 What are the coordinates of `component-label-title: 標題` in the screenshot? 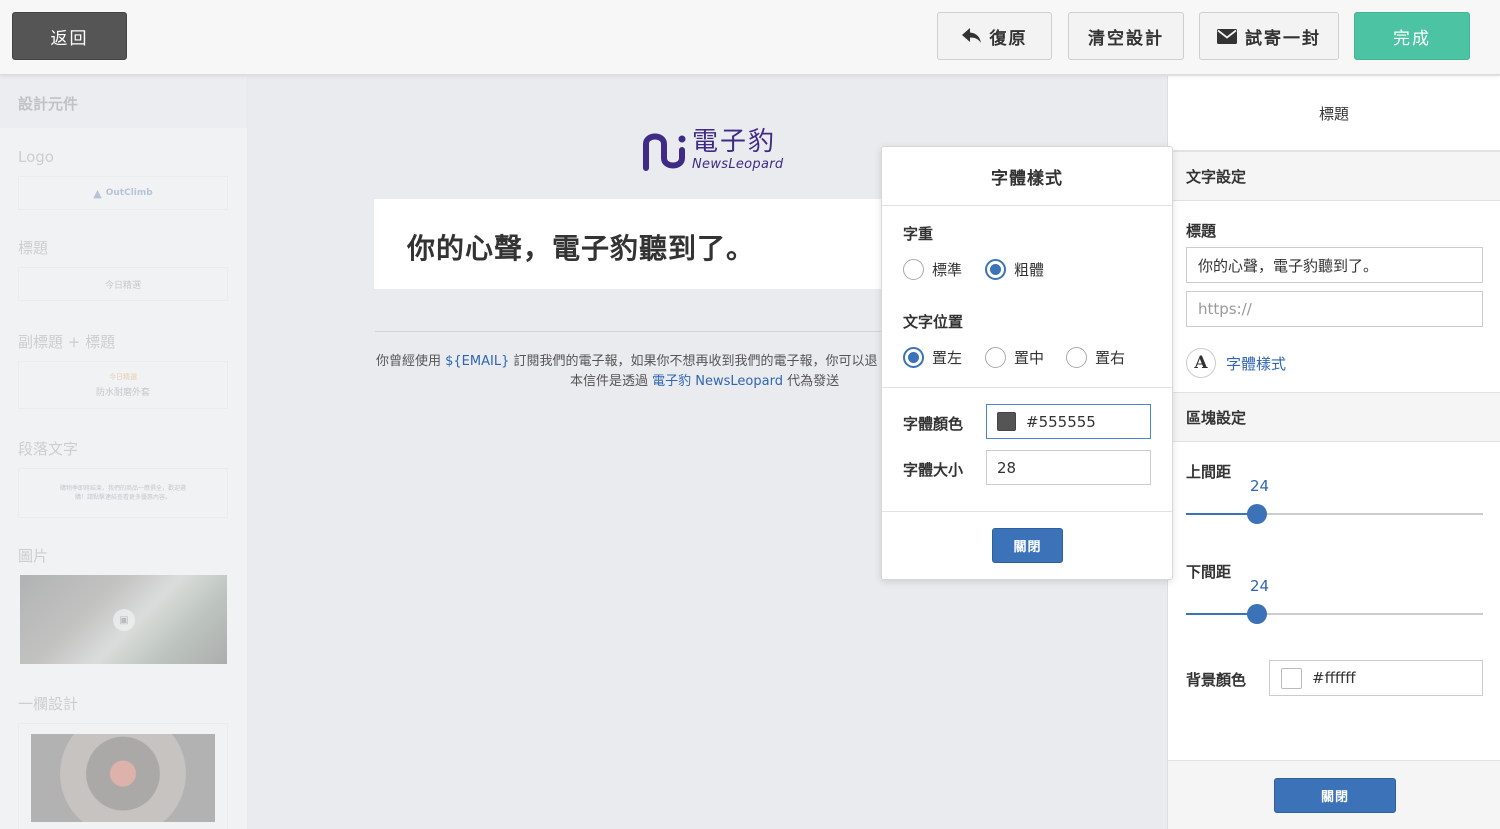 It's located at (33, 248).